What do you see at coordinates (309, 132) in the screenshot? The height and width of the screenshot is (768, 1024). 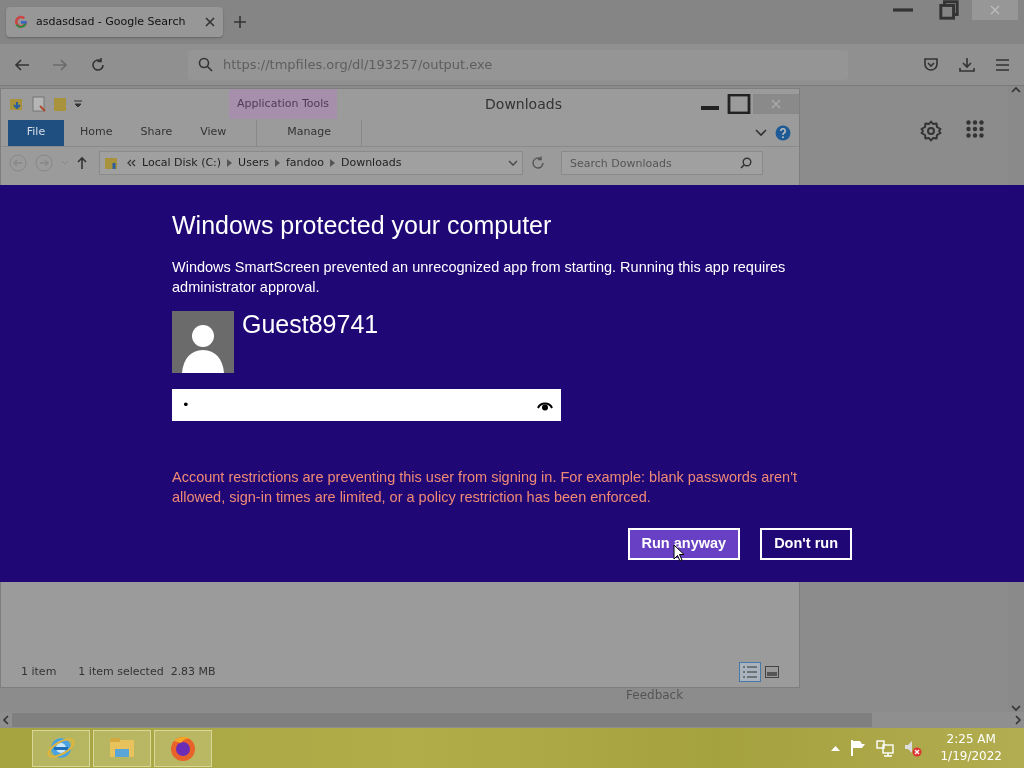 I see `ribbon-tab: Manage` at bounding box center [309, 132].